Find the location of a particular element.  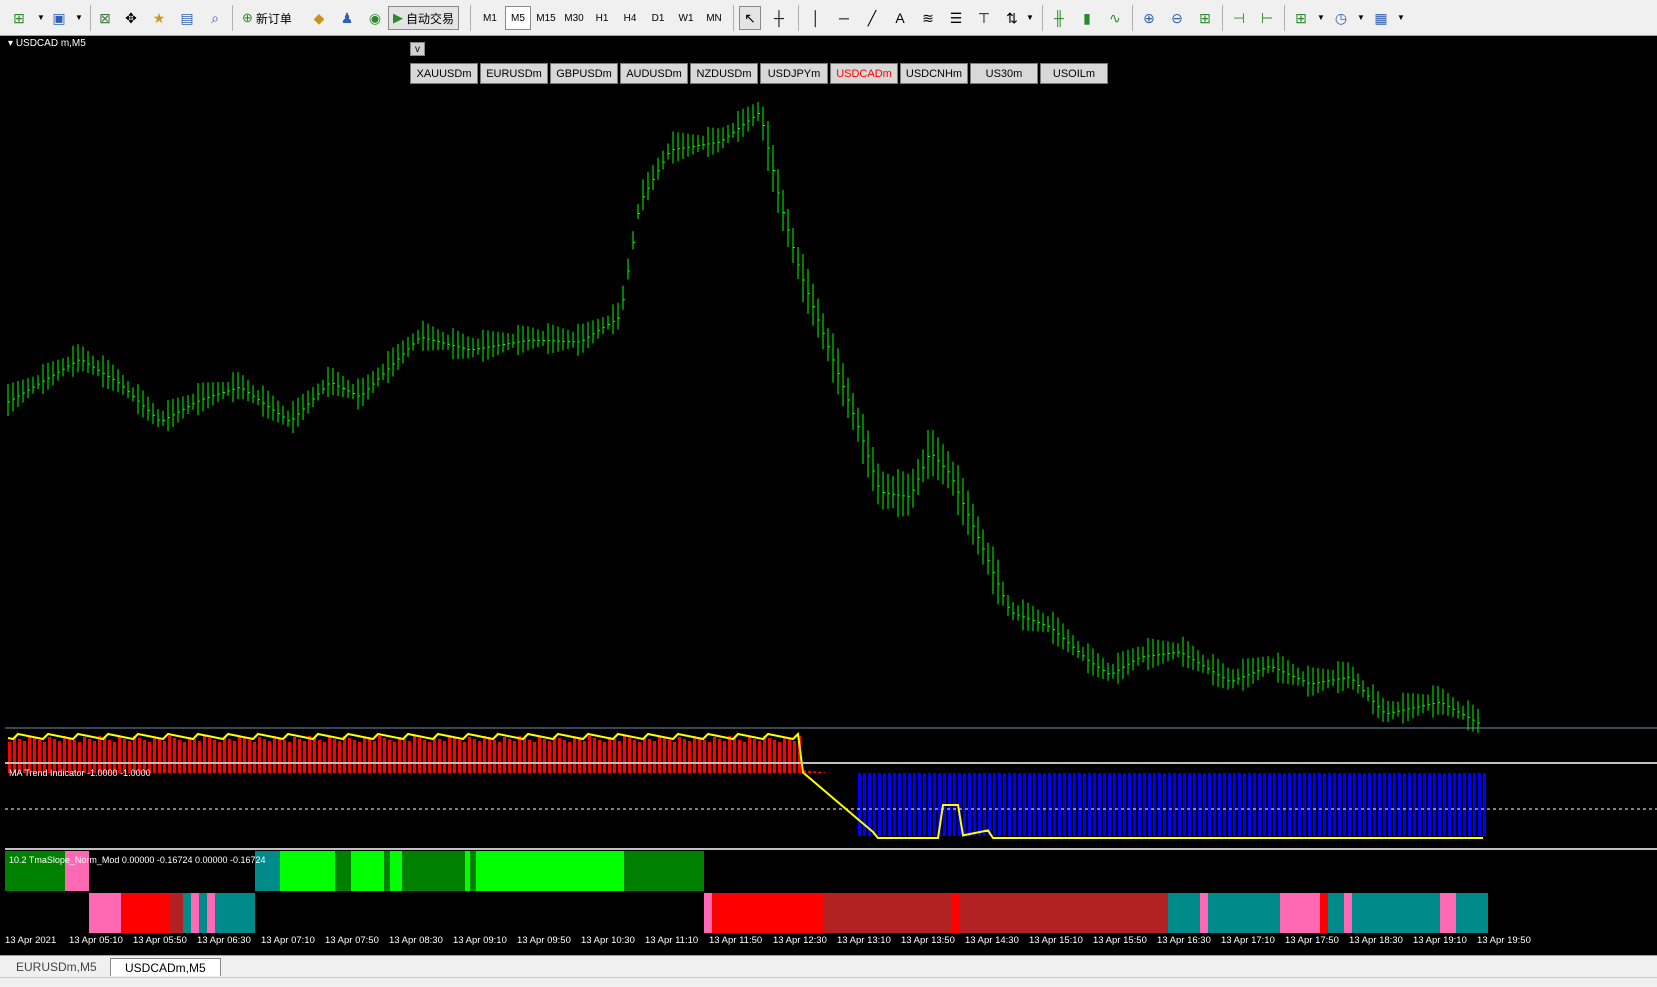

navigator-icon: ★ is located at coordinates (159, 18).